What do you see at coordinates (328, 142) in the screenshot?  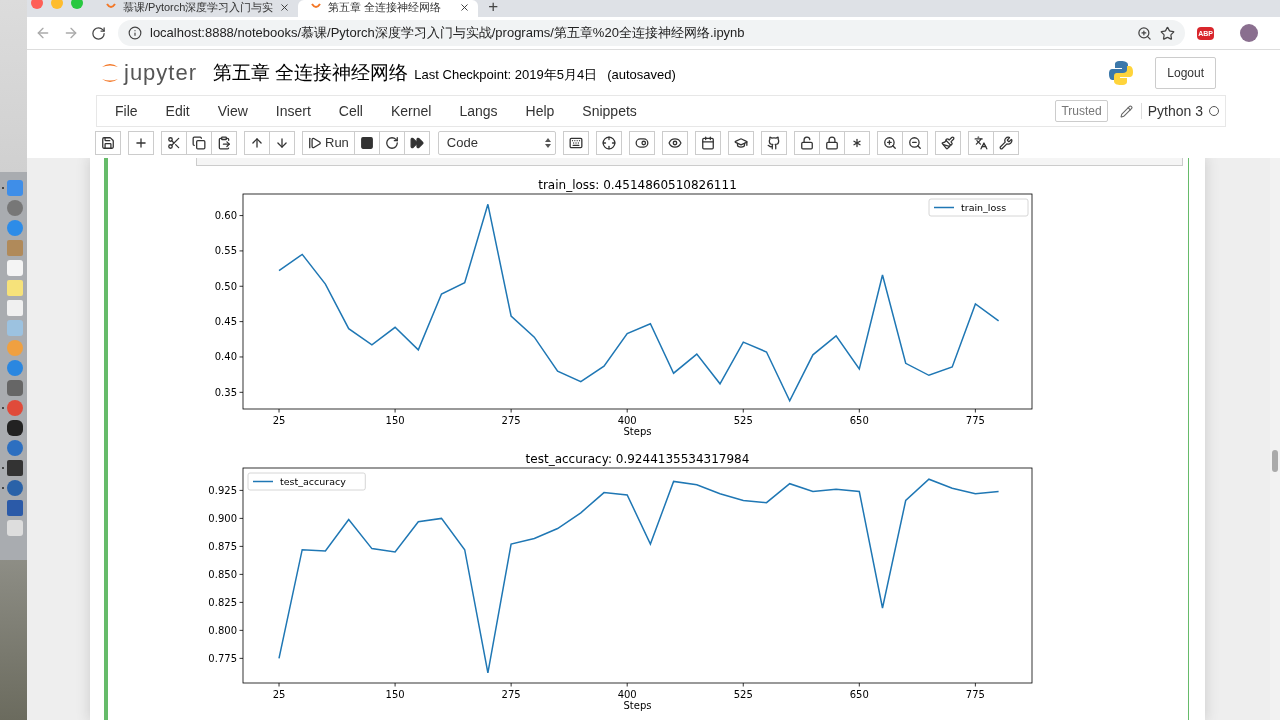 I see `run-button: Run` at bounding box center [328, 142].